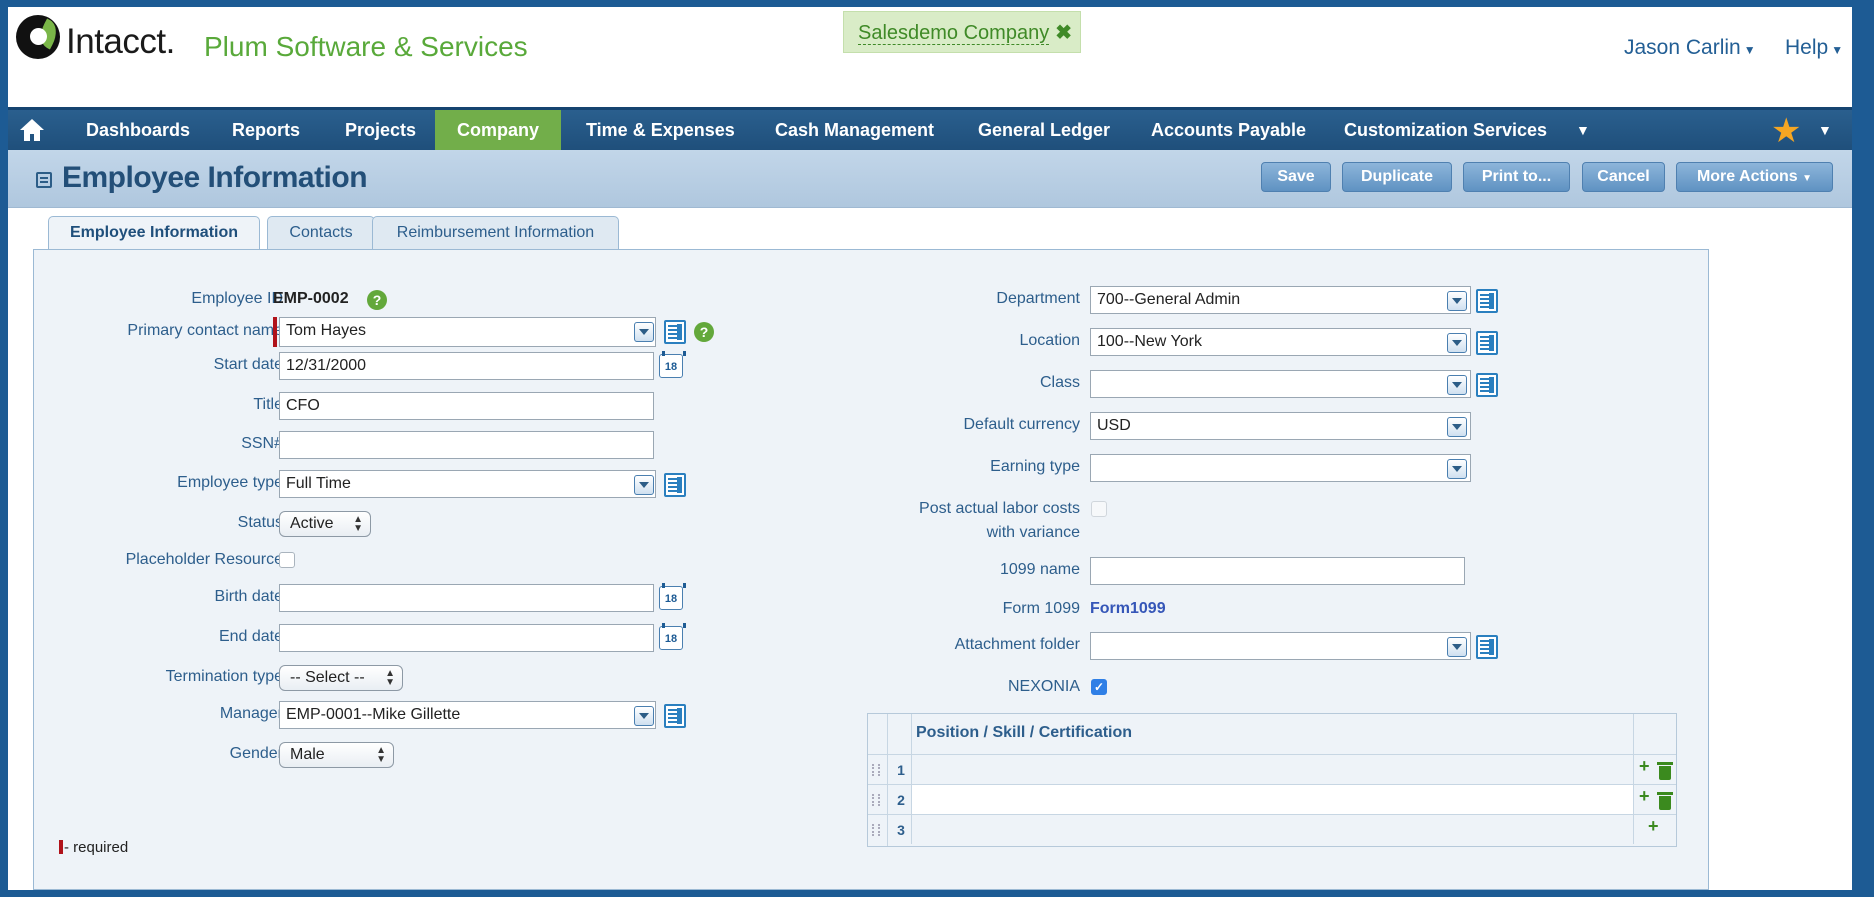  I want to click on attachment-folder-input, so click(1280, 646).